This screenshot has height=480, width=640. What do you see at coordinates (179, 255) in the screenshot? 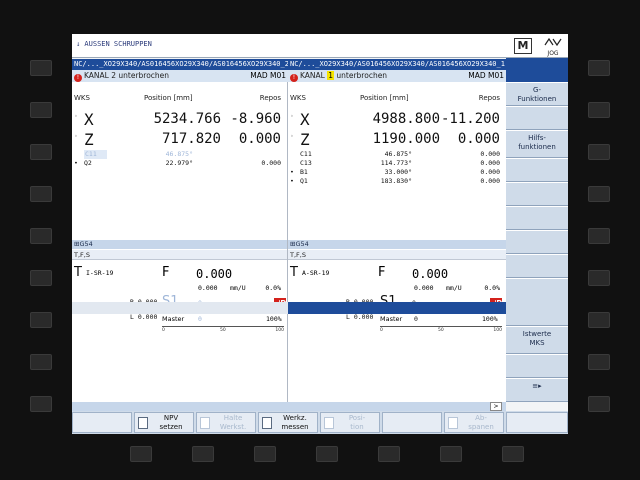
I see `tfs-header: T,F,S` at bounding box center [179, 255].